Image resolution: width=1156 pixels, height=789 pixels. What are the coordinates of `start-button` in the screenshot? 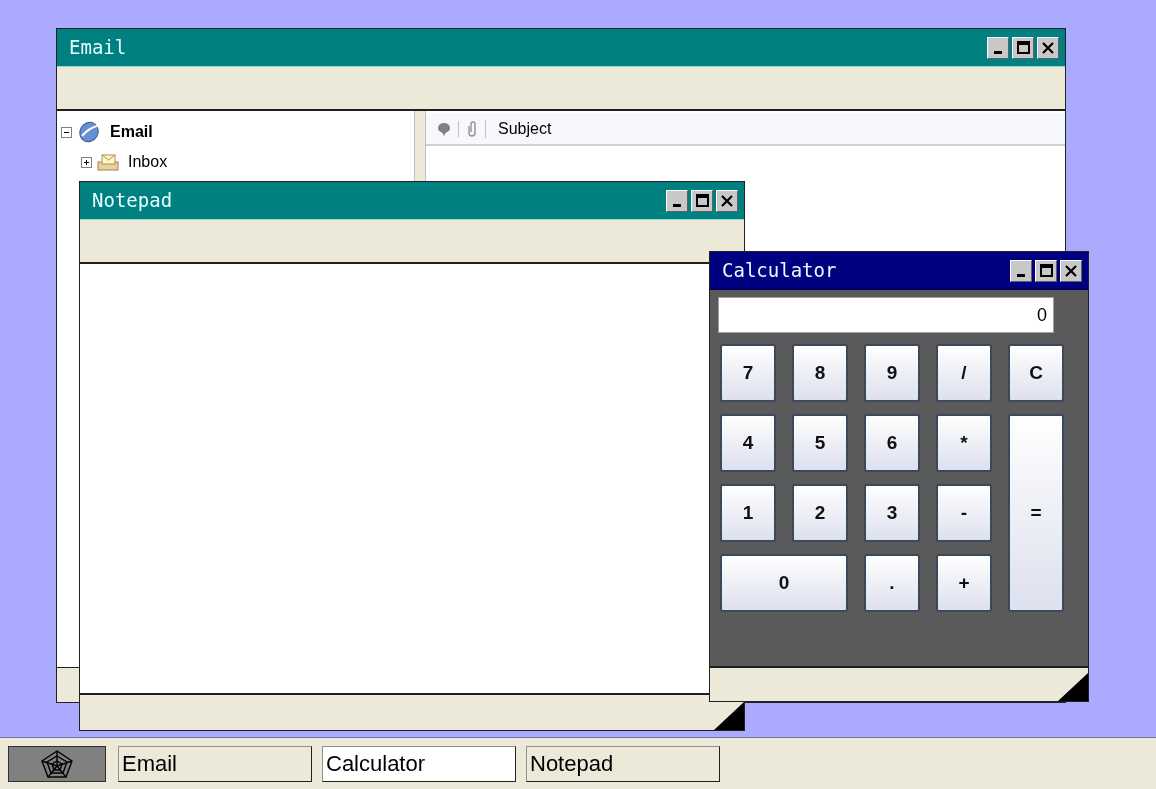 It's located at (57, 763).